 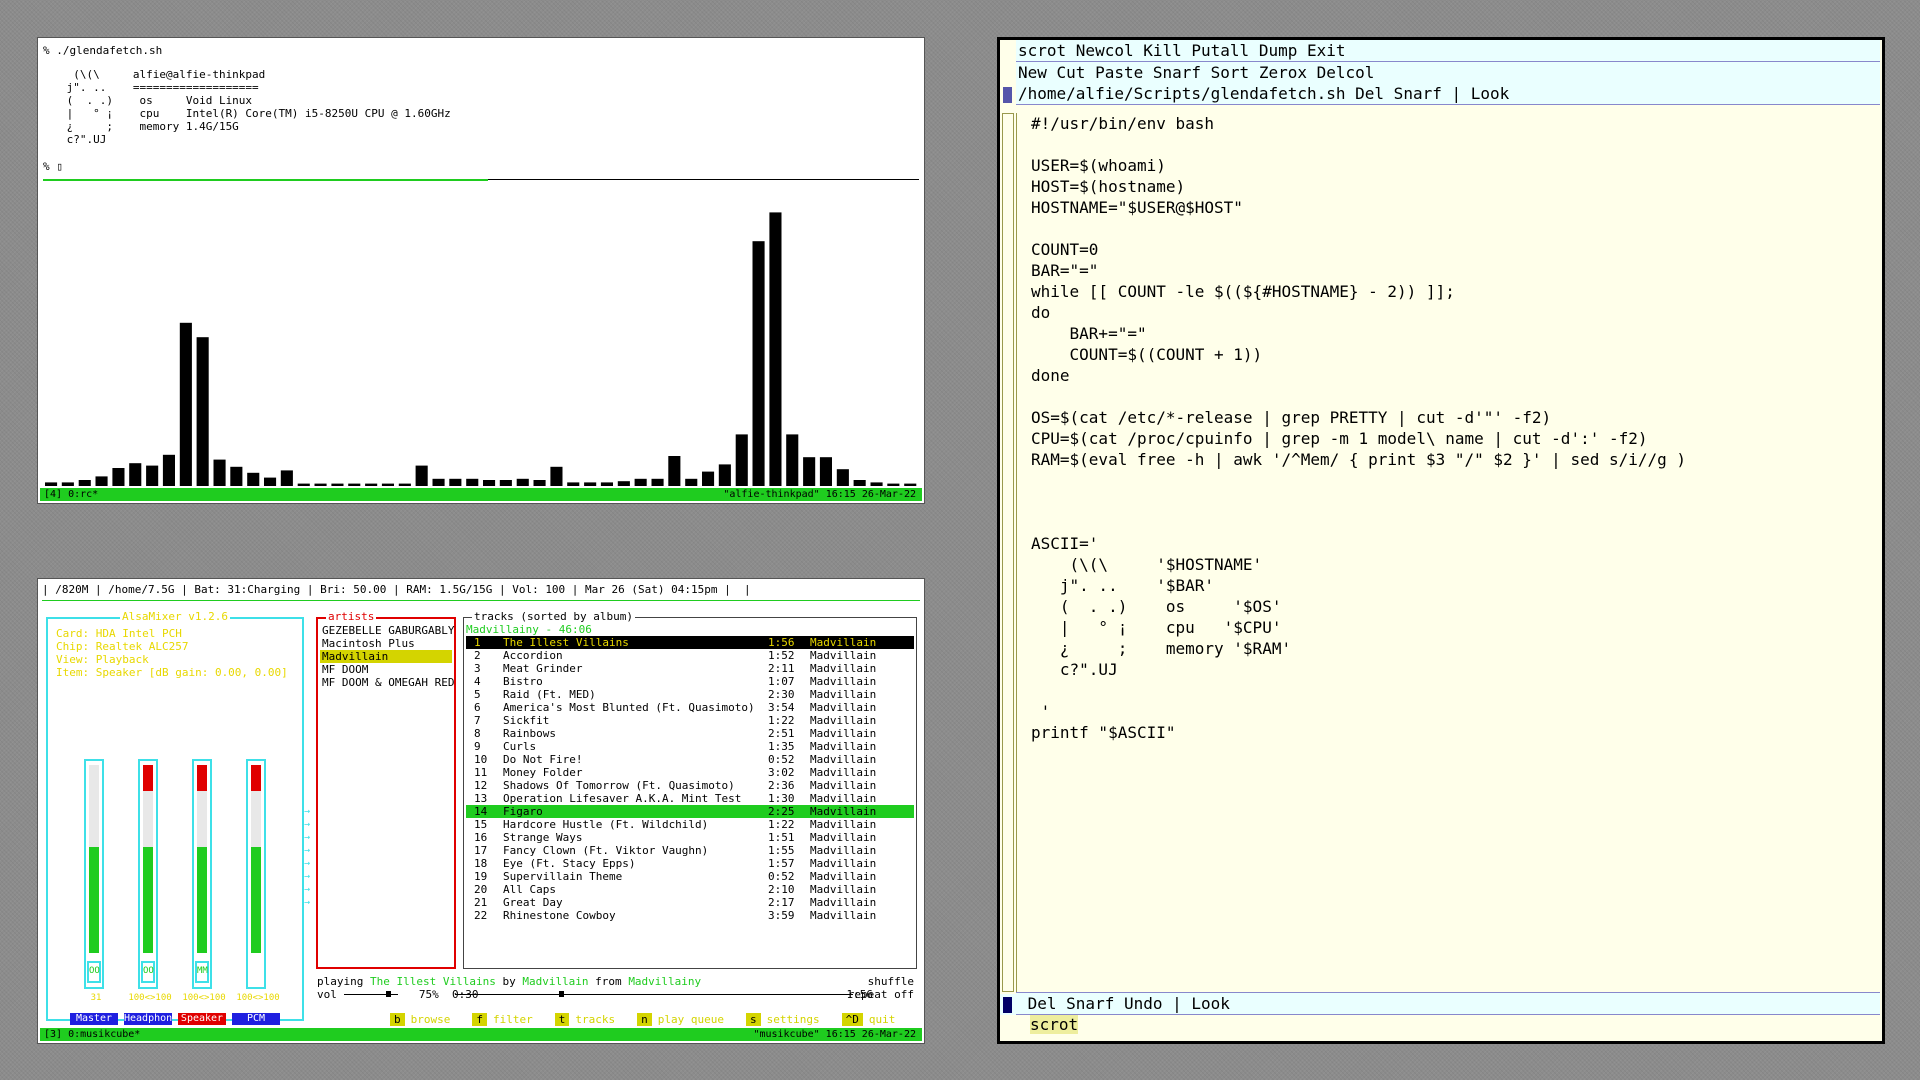 I want to click on second-window-handle, so click(x=1008, y=1004).